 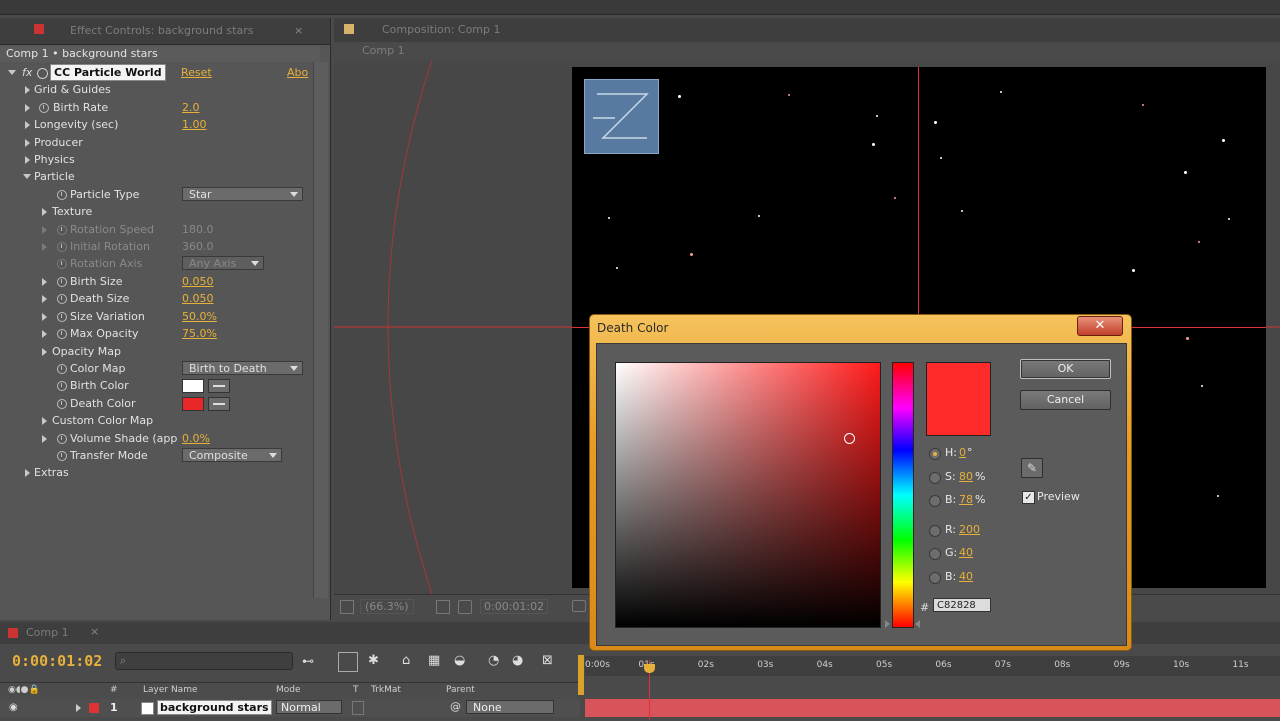 I want to click on draft-3d-icon, so click(x=348, y=662).